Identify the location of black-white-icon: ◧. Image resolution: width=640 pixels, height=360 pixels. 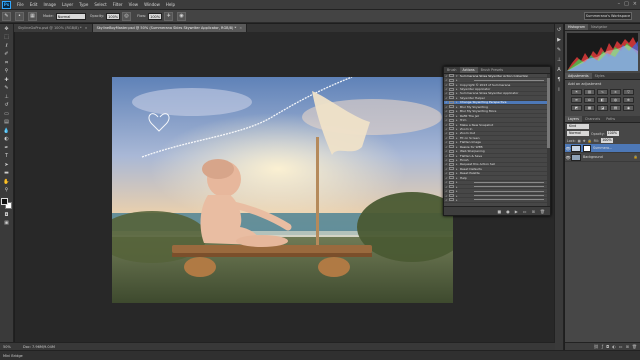
(602, 100).